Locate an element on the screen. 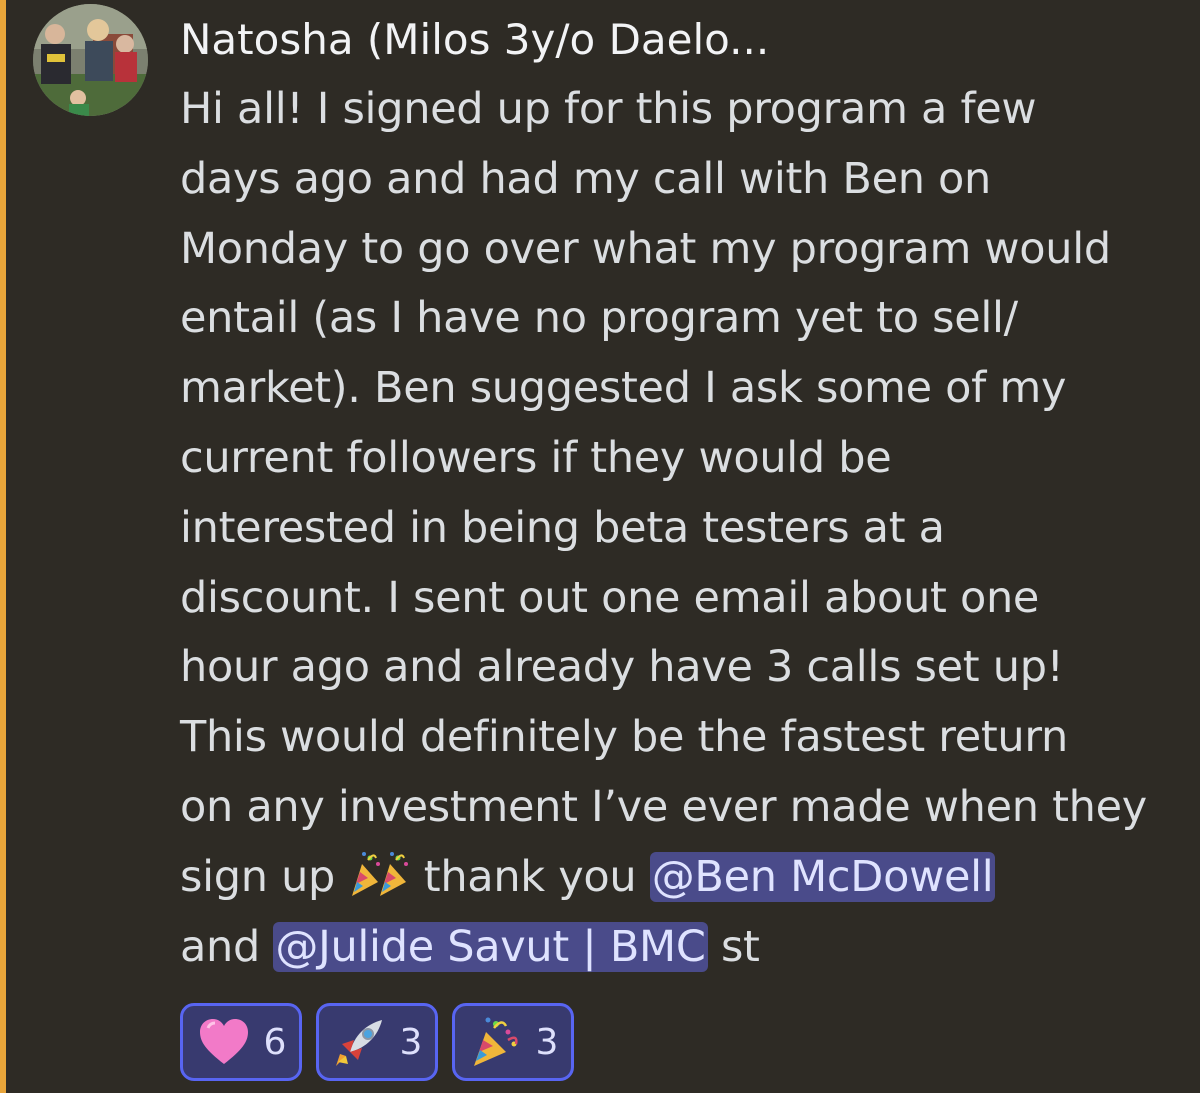 The height and width of the screenshot is (1093, 1200). message-line: current followers if they would be is located at coordinates (536, 457).